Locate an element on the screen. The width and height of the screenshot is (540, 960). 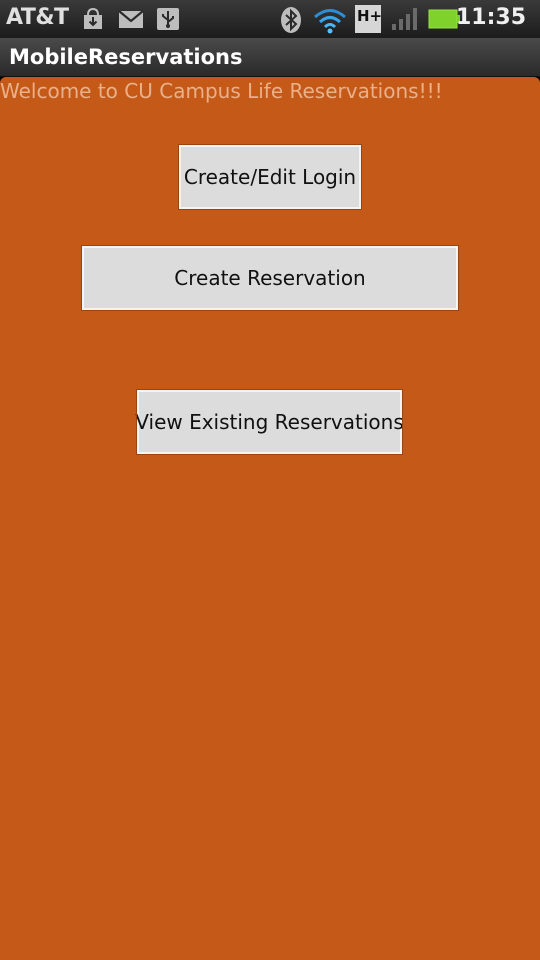
gmail-icon is located at coordinates (131, 21).